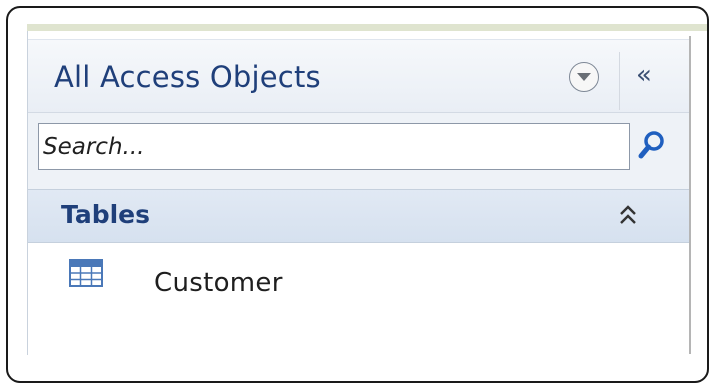  I want to click on double-chevron-up-icon, so click(628, 215).